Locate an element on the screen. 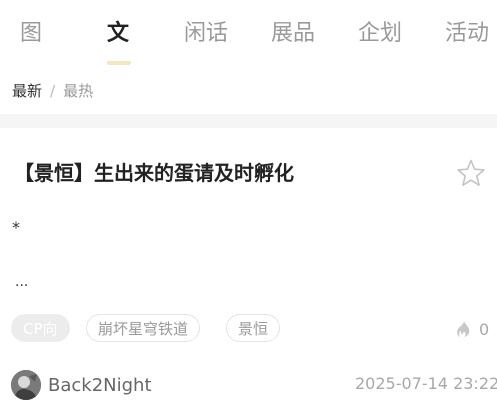 This screenshot has width=497, height=417. tab-chat: 闲话 is located at coordinates (206, 34).